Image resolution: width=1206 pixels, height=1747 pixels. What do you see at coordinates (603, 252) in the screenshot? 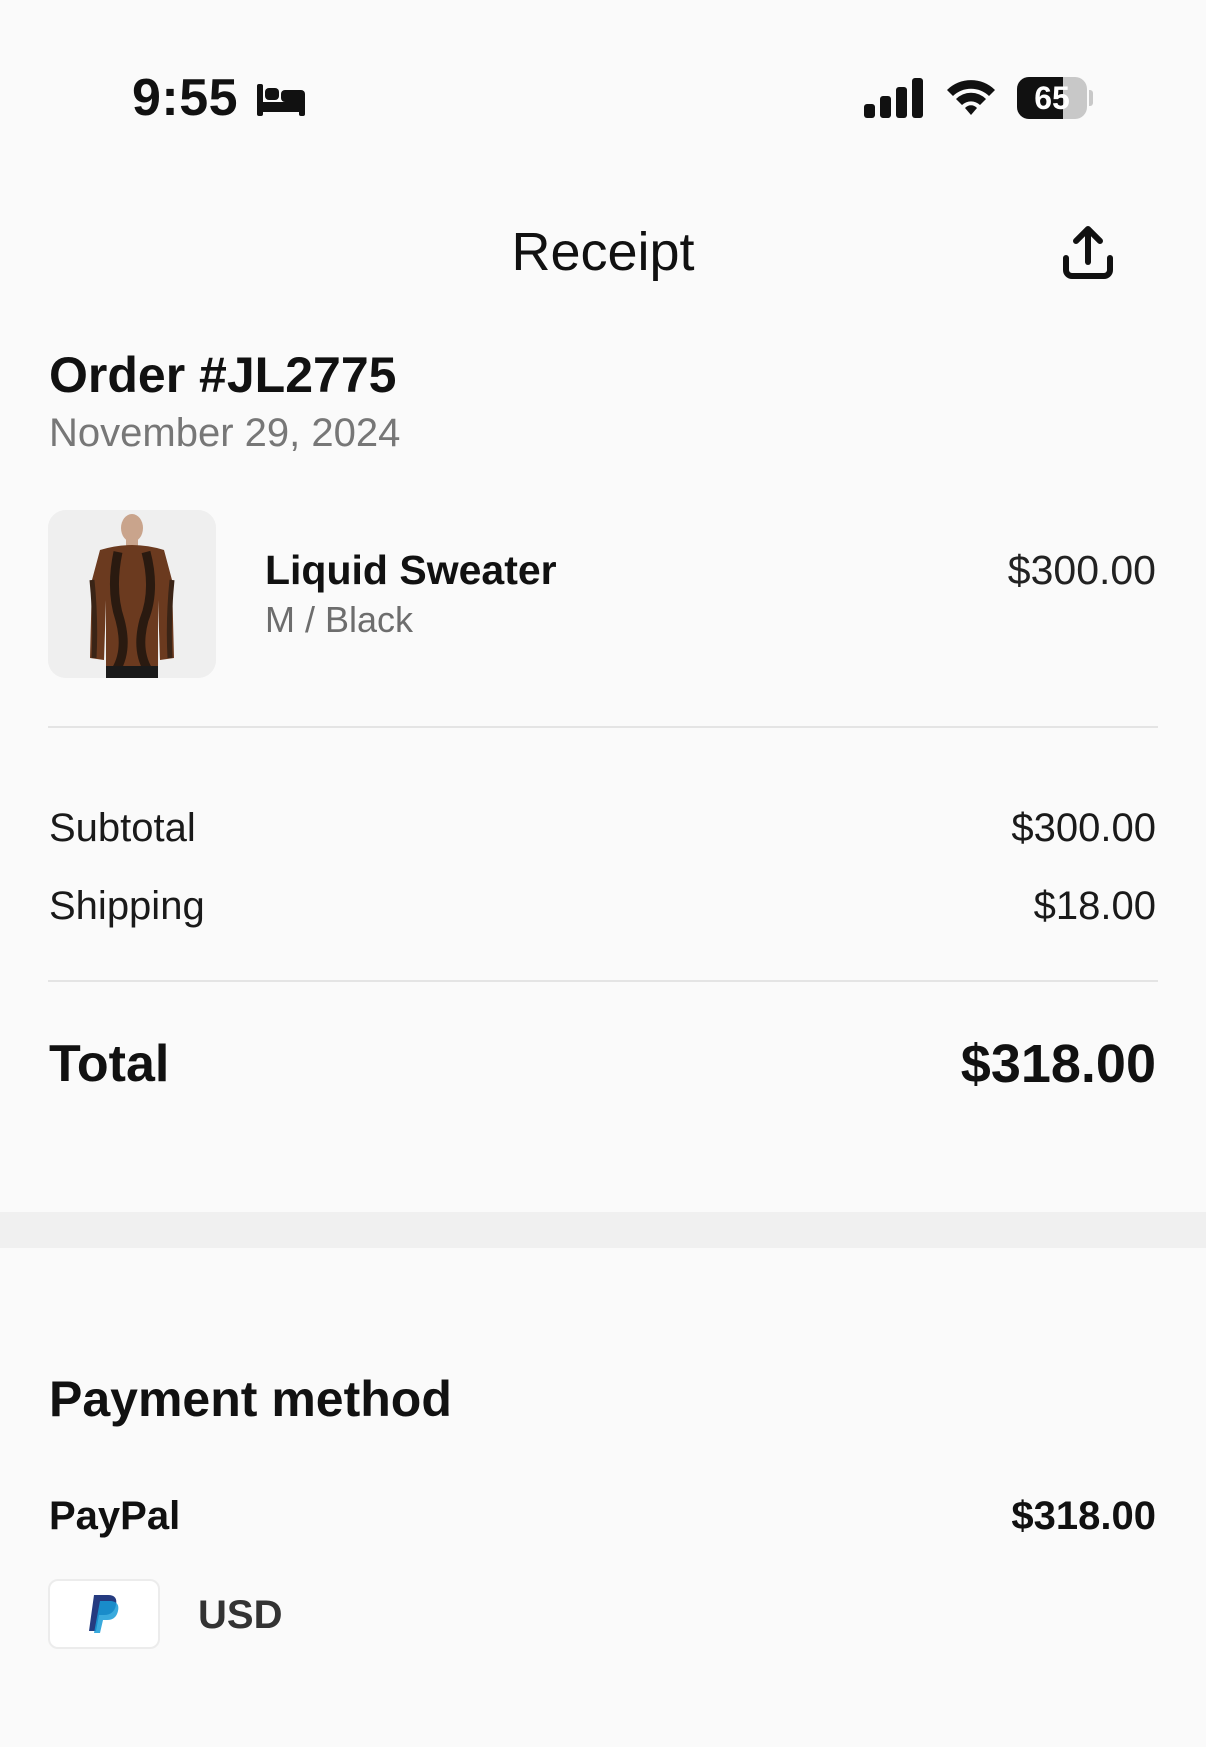
I see `page-title: Receipt` at bounding box center [603, 252].